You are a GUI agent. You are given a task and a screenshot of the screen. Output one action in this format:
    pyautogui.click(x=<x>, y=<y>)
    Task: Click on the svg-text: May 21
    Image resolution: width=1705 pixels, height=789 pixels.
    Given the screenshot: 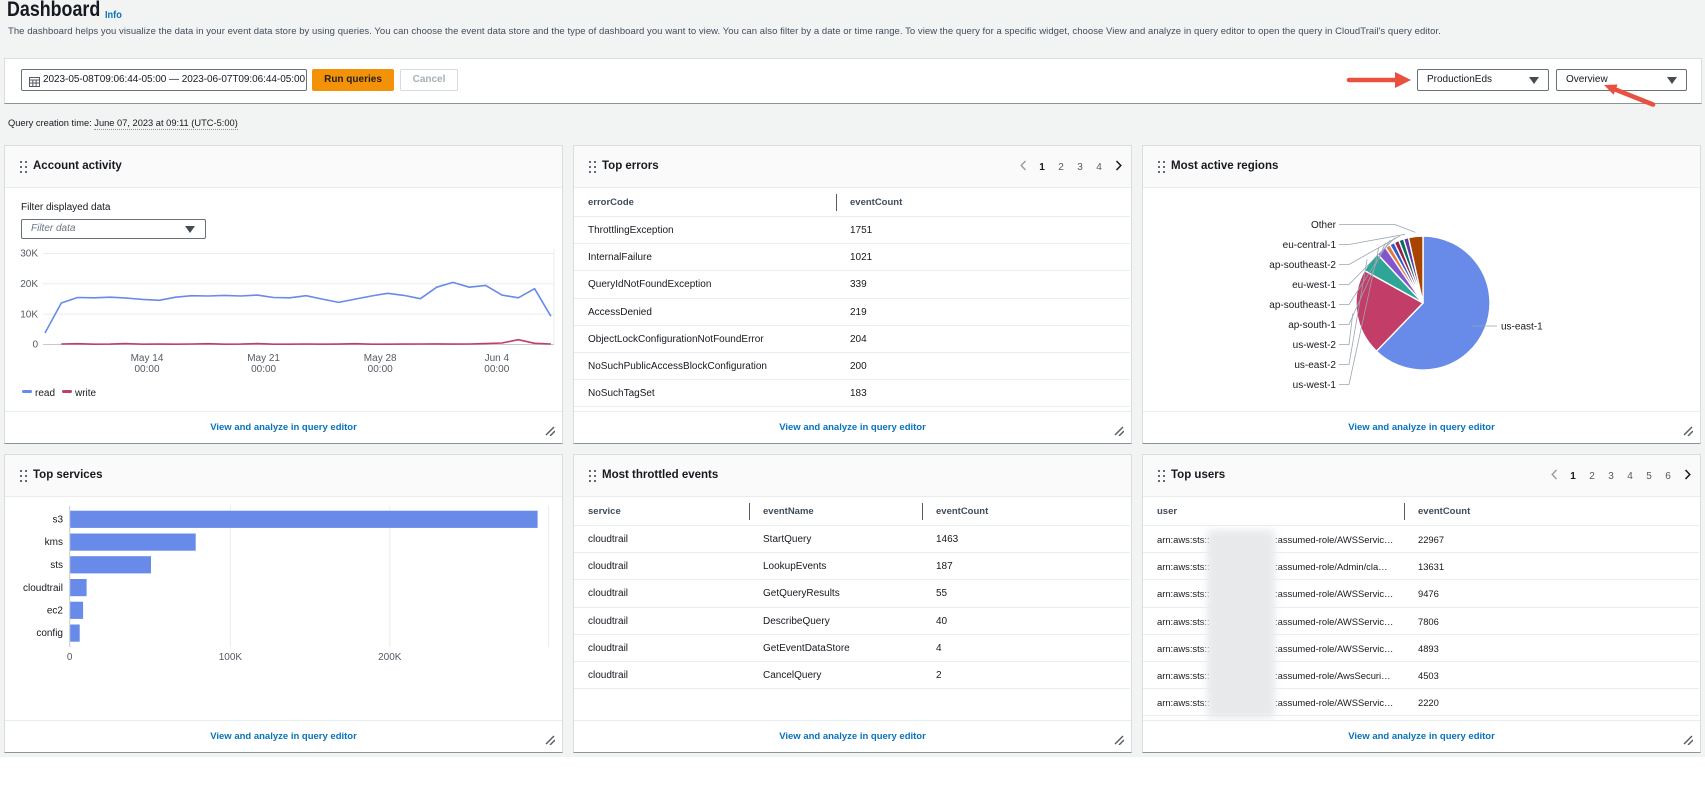 What is the action you would take?
    pyautogui.click(x=263, y=358)
    